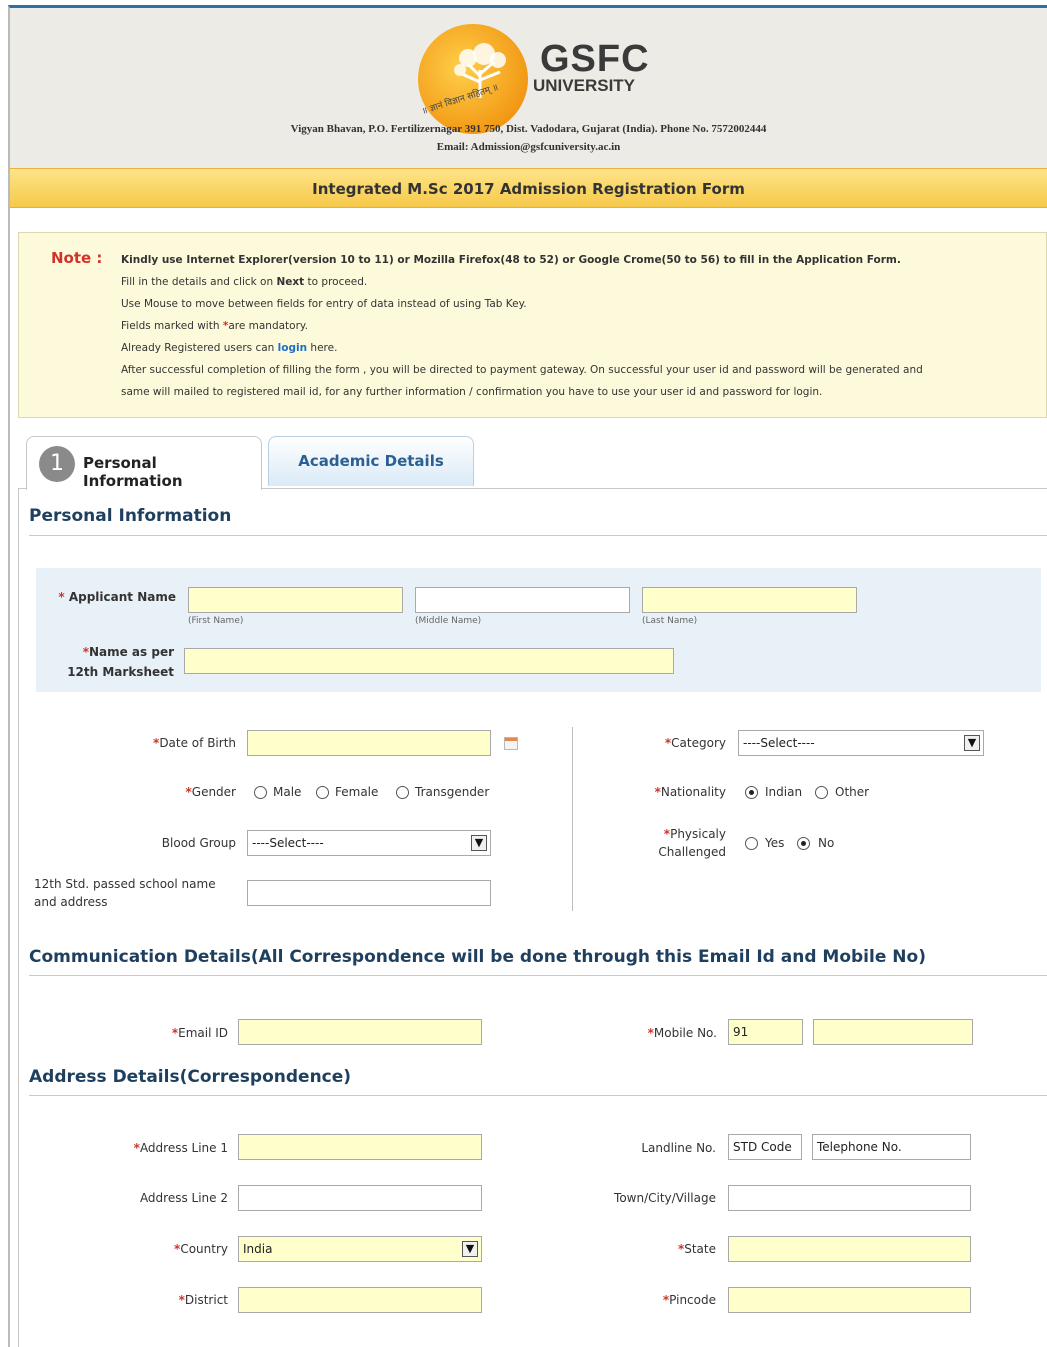  I want to click on label-text: Address Line 1, so click(183, 1148).